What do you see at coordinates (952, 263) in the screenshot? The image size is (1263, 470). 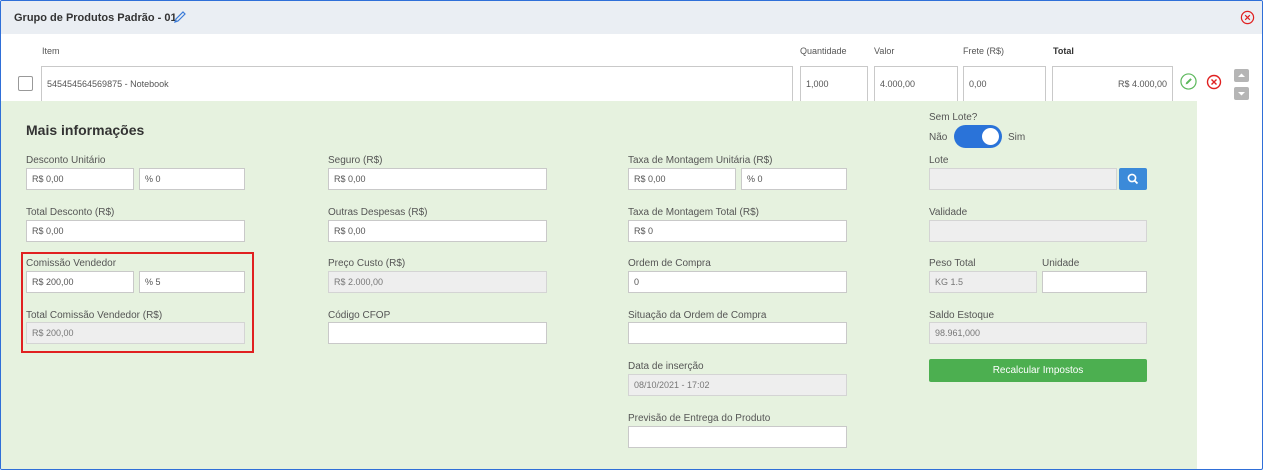 I see `peso-total-label: Peso Total` at bounding box center [952, 263].